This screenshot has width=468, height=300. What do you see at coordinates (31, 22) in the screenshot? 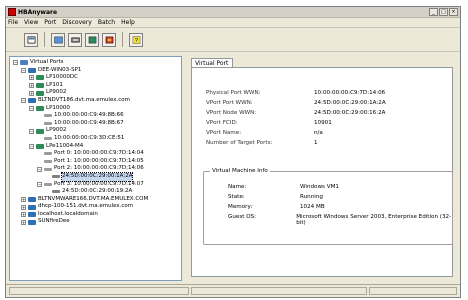
I see `menu-view: View` at bounding box center [31, 22].